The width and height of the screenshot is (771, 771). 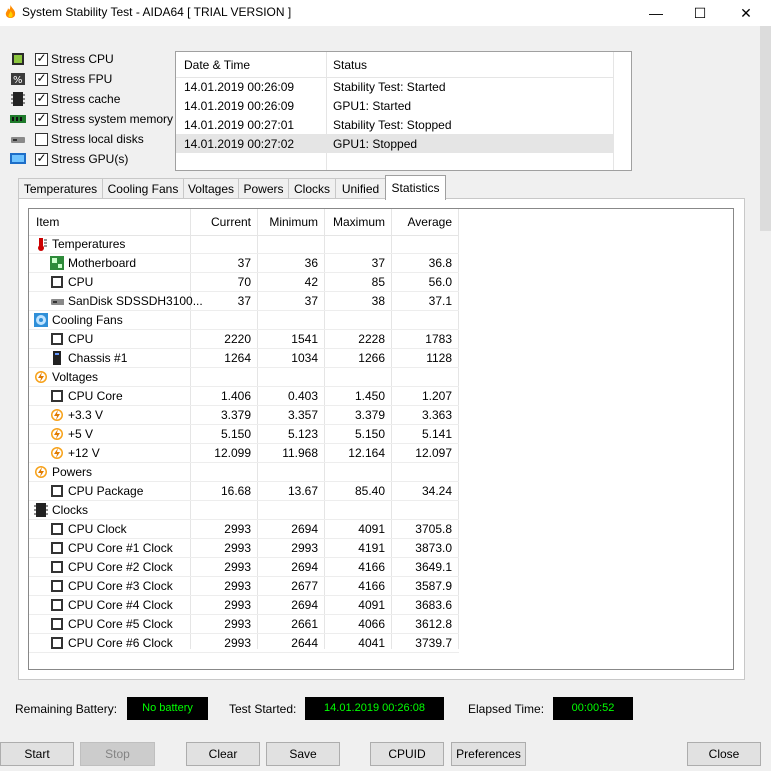 I want to click on table-row: SanDisk SDSSDH3100... 37 37 38 37.1, so click(x=381, y=301).